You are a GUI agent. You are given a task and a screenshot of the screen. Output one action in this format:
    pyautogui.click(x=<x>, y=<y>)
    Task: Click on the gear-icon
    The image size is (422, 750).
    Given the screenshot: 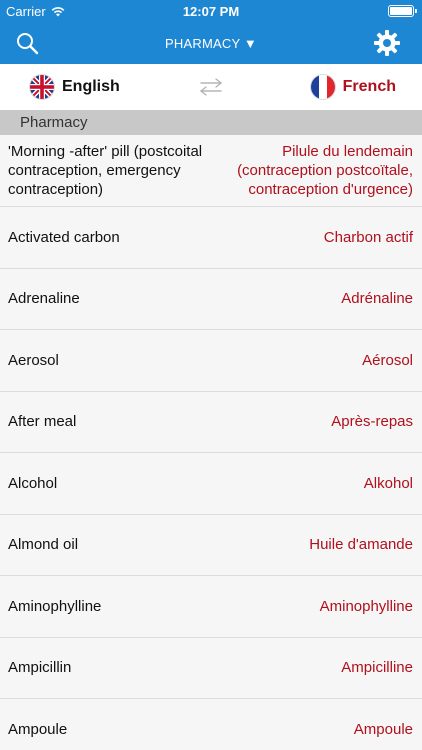 What is the action you would take?
    pyautogui.click(x=387, y=43)
    